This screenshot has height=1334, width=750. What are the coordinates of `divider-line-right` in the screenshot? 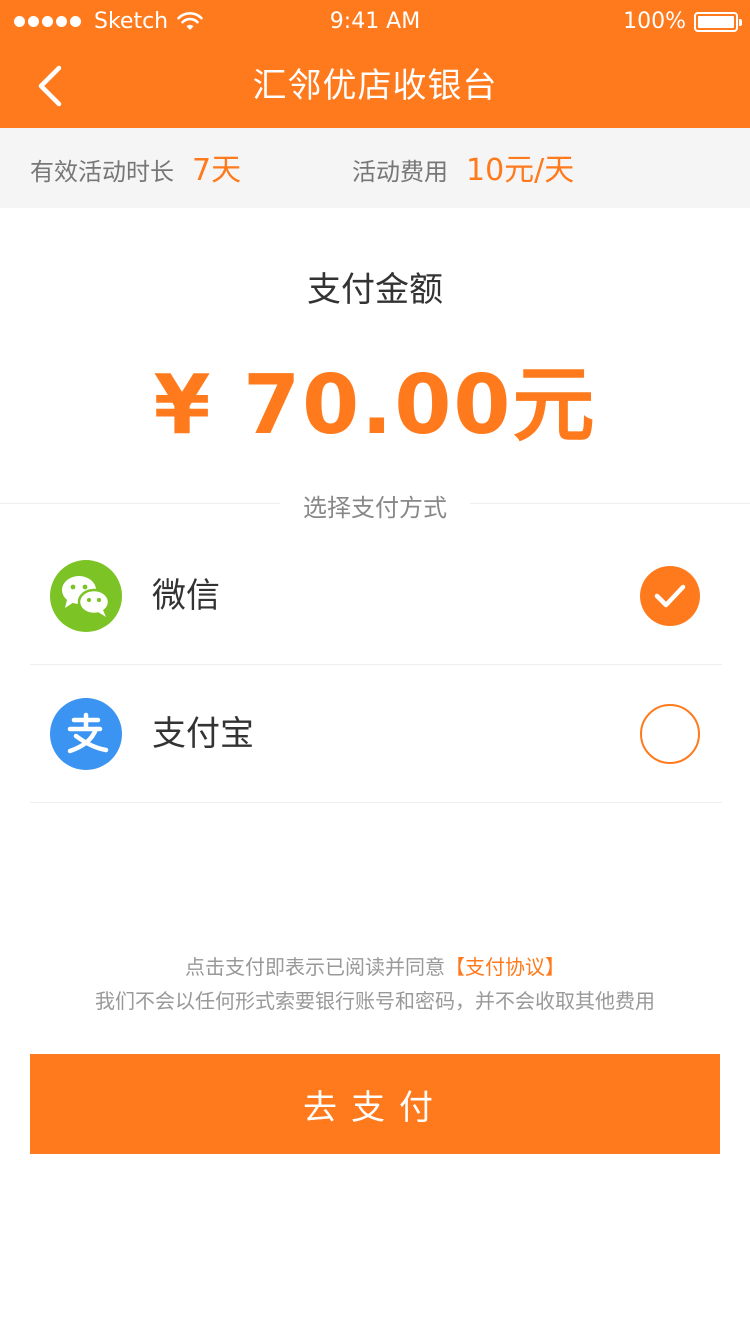 It's located at (610, 503).